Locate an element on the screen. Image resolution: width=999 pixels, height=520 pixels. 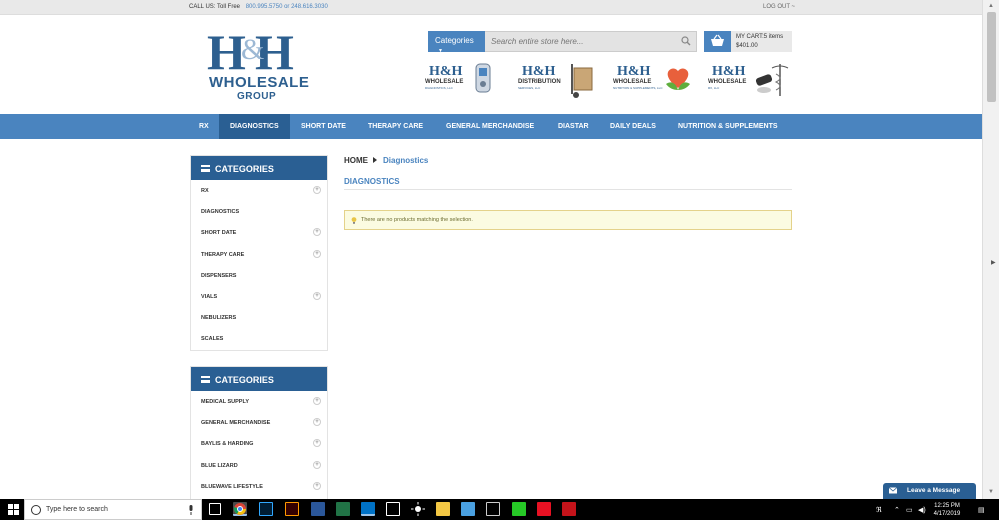
sidebar-item-rx: RX + is located at coordinates (259, 190).